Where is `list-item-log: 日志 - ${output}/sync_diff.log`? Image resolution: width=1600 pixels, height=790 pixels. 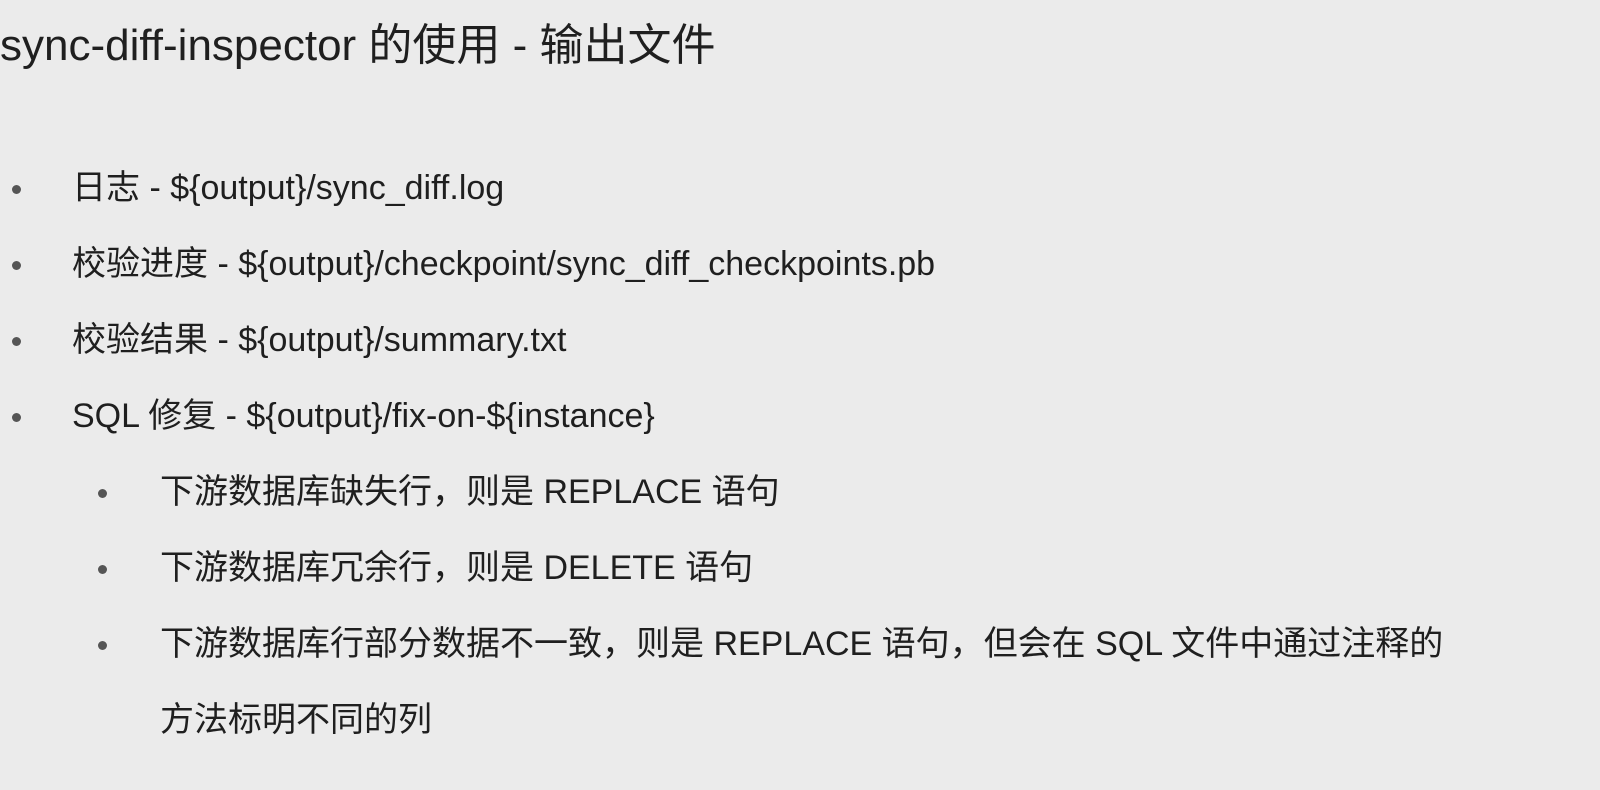 list-item-log: 日志 - ${output}/sync_diff.log is located at coordinates (288, 188).